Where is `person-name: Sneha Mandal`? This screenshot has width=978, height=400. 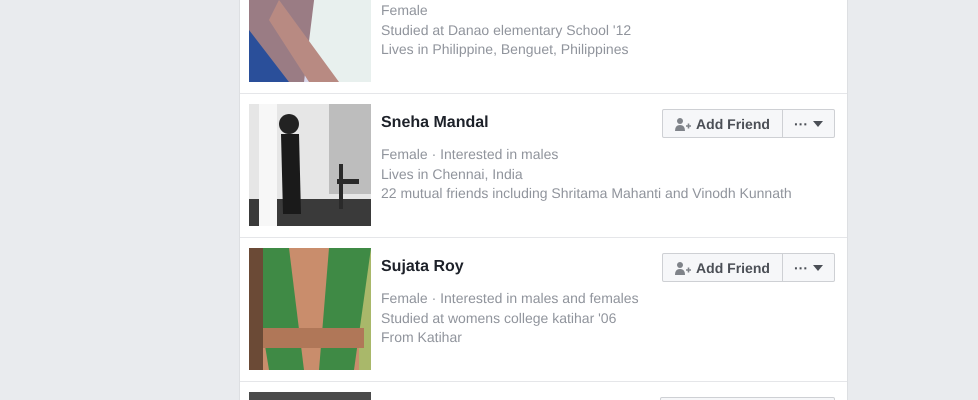 person-name: Sneha Mandal is located at coordinates (435, 123).